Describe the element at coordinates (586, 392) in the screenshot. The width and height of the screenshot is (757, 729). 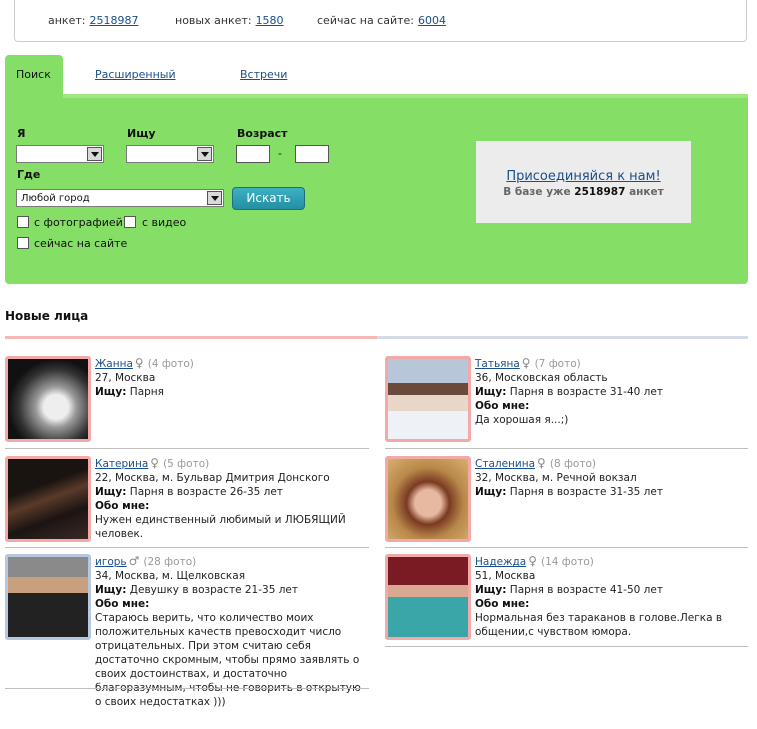
I see `profile-seek: Парня в возрасте 31-40 лет` at that location.